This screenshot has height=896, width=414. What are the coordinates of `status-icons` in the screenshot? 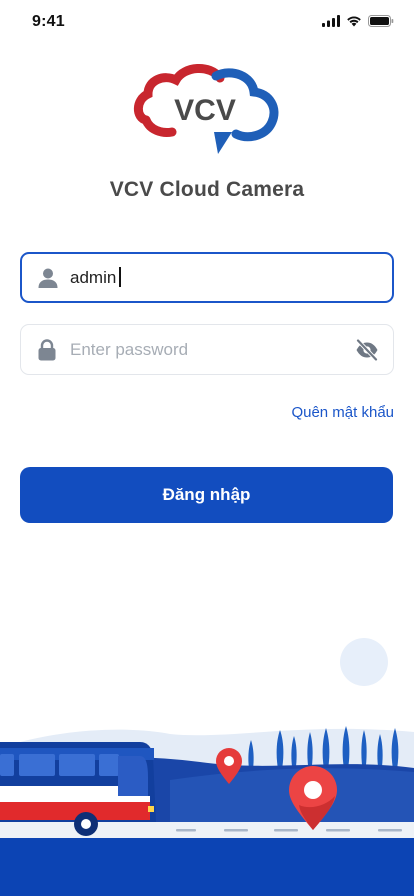 It's located at (358, 21).